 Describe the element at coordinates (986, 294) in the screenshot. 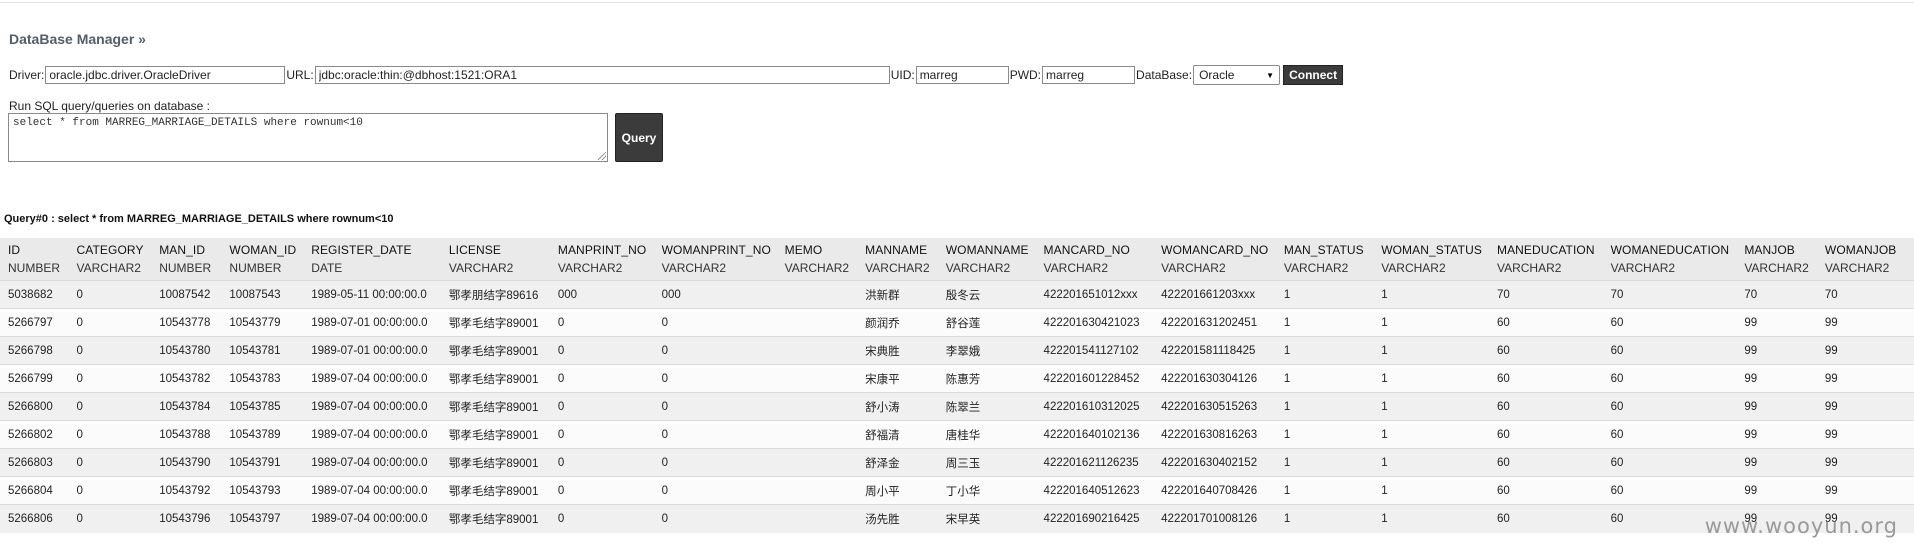

I see `table-cell: 殷冬云` at that location.